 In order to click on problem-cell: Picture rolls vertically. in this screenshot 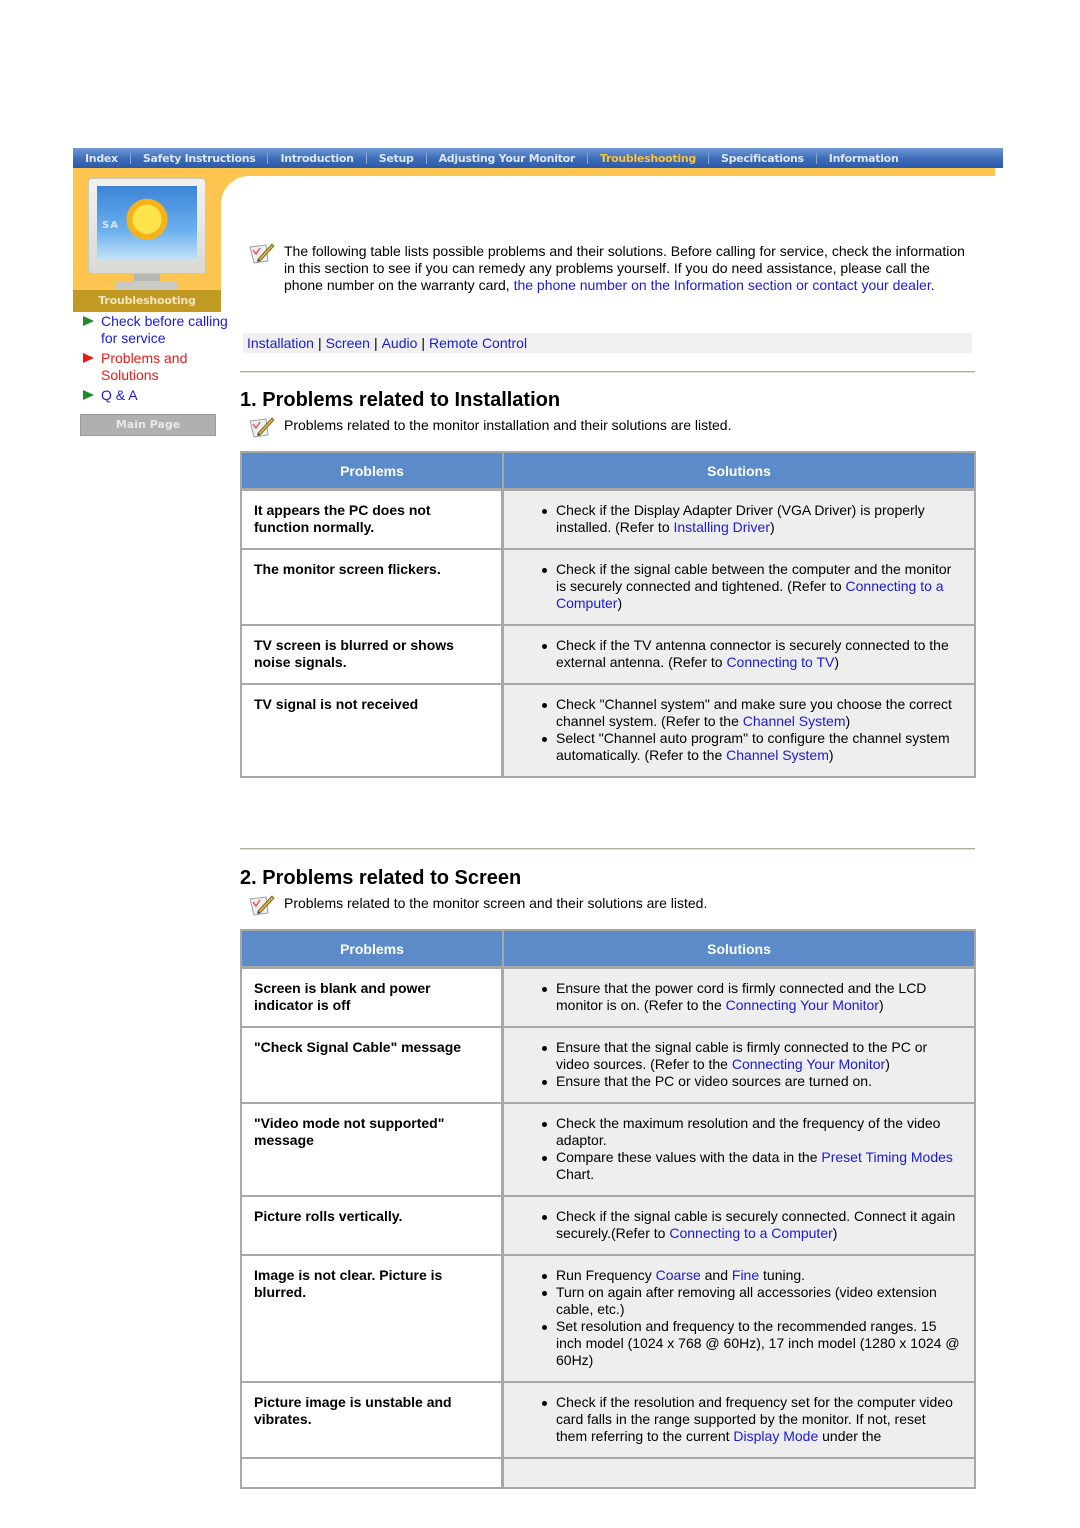, I will do `click(372, 1225)`.